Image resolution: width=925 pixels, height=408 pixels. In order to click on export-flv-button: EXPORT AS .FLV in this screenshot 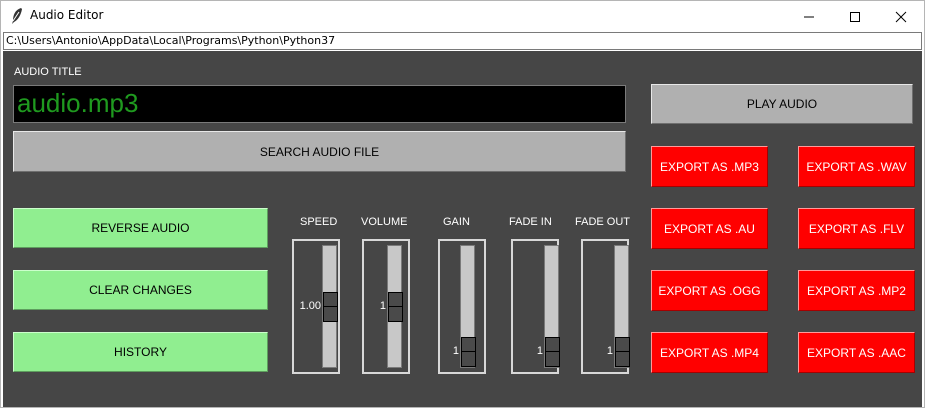, I will do `click(856, 228)`.